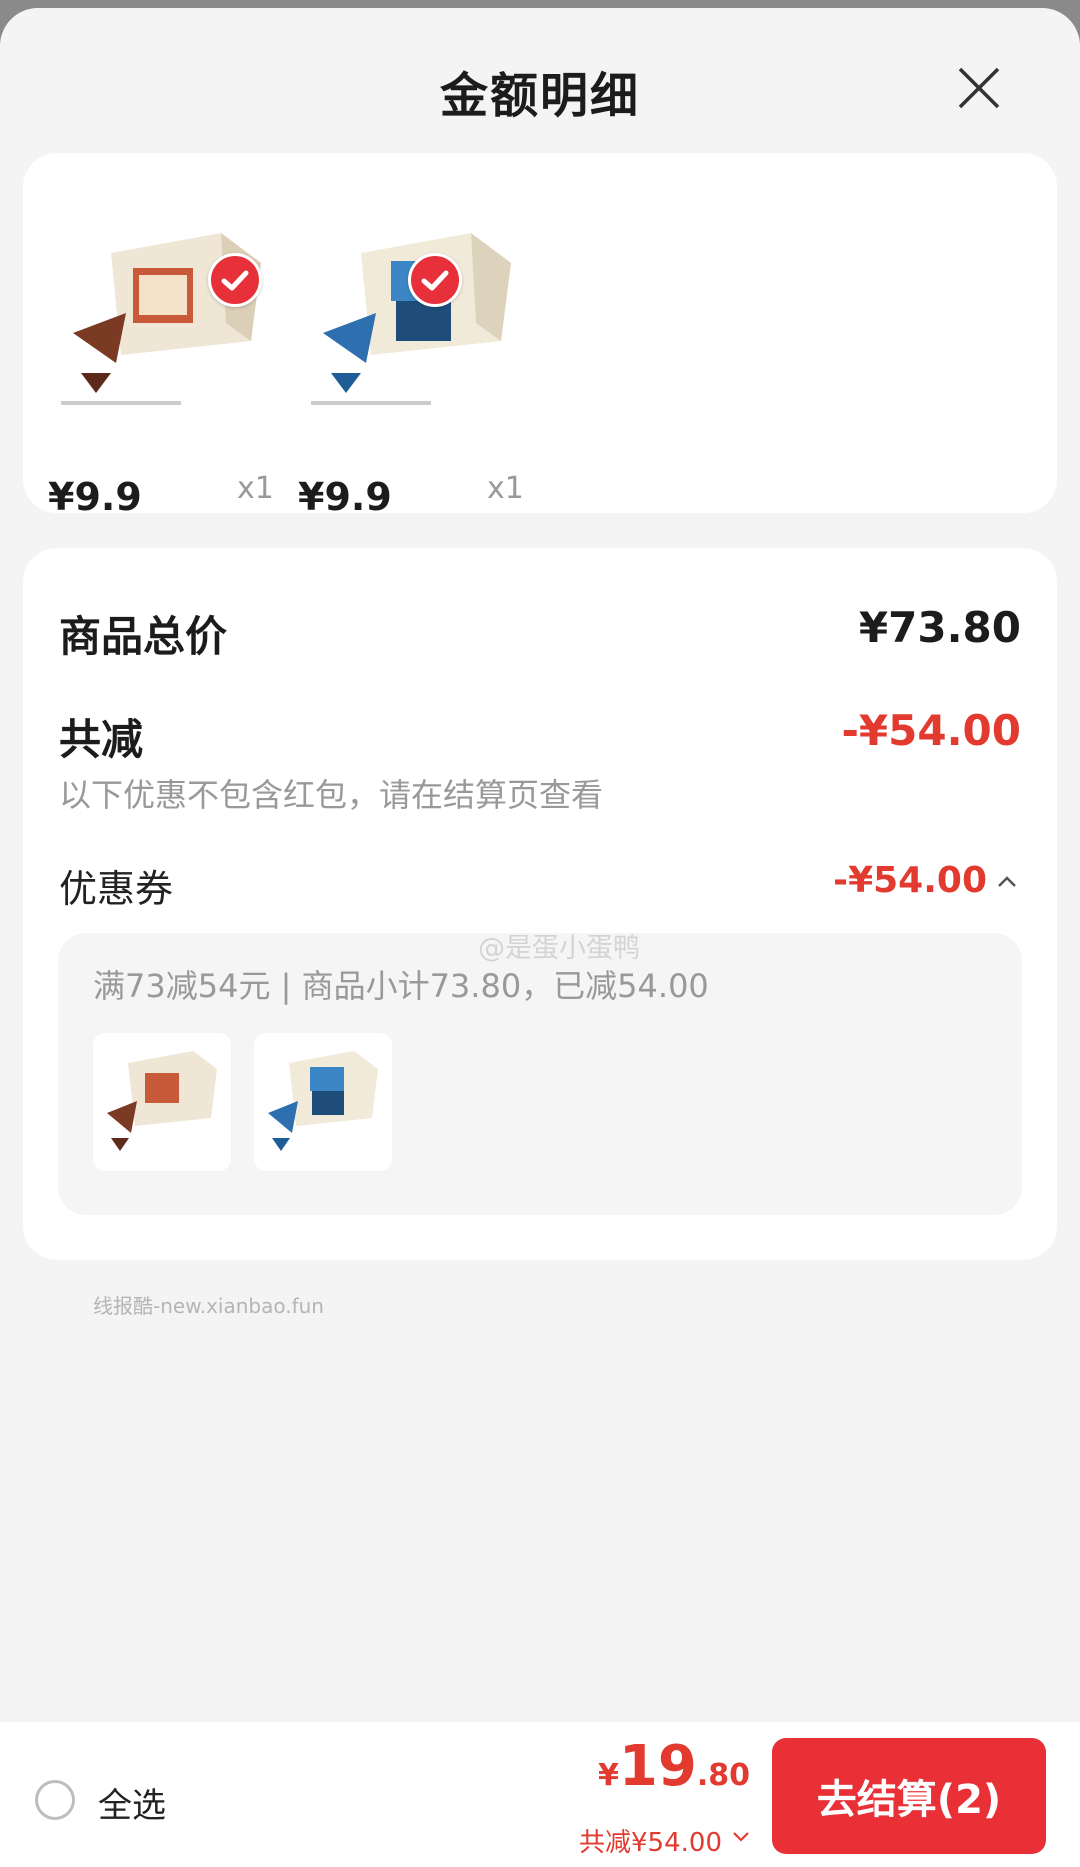  I want to click on currency-symbol: ¥, so click(608, 1775).